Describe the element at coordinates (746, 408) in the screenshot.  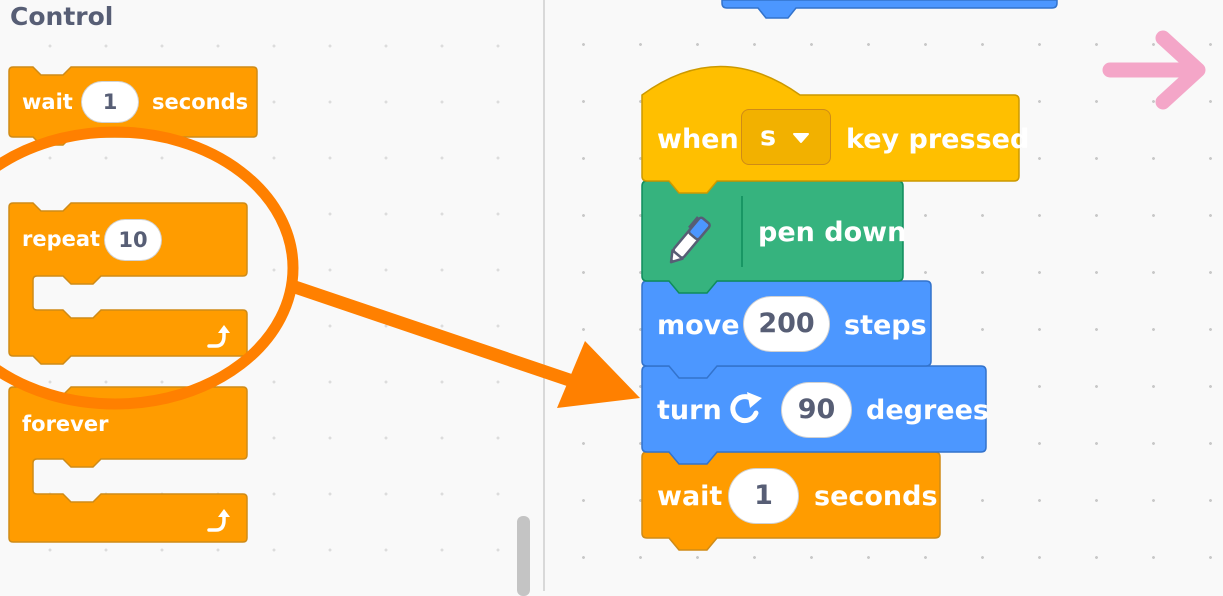
I see `turn-right-icon` at that location.